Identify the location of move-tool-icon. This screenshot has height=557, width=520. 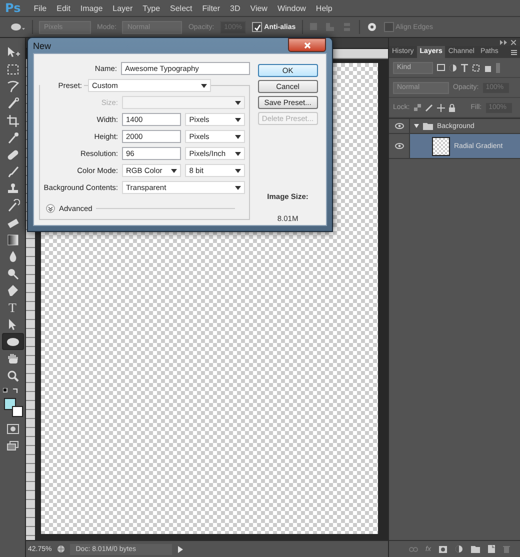
(13, 53).